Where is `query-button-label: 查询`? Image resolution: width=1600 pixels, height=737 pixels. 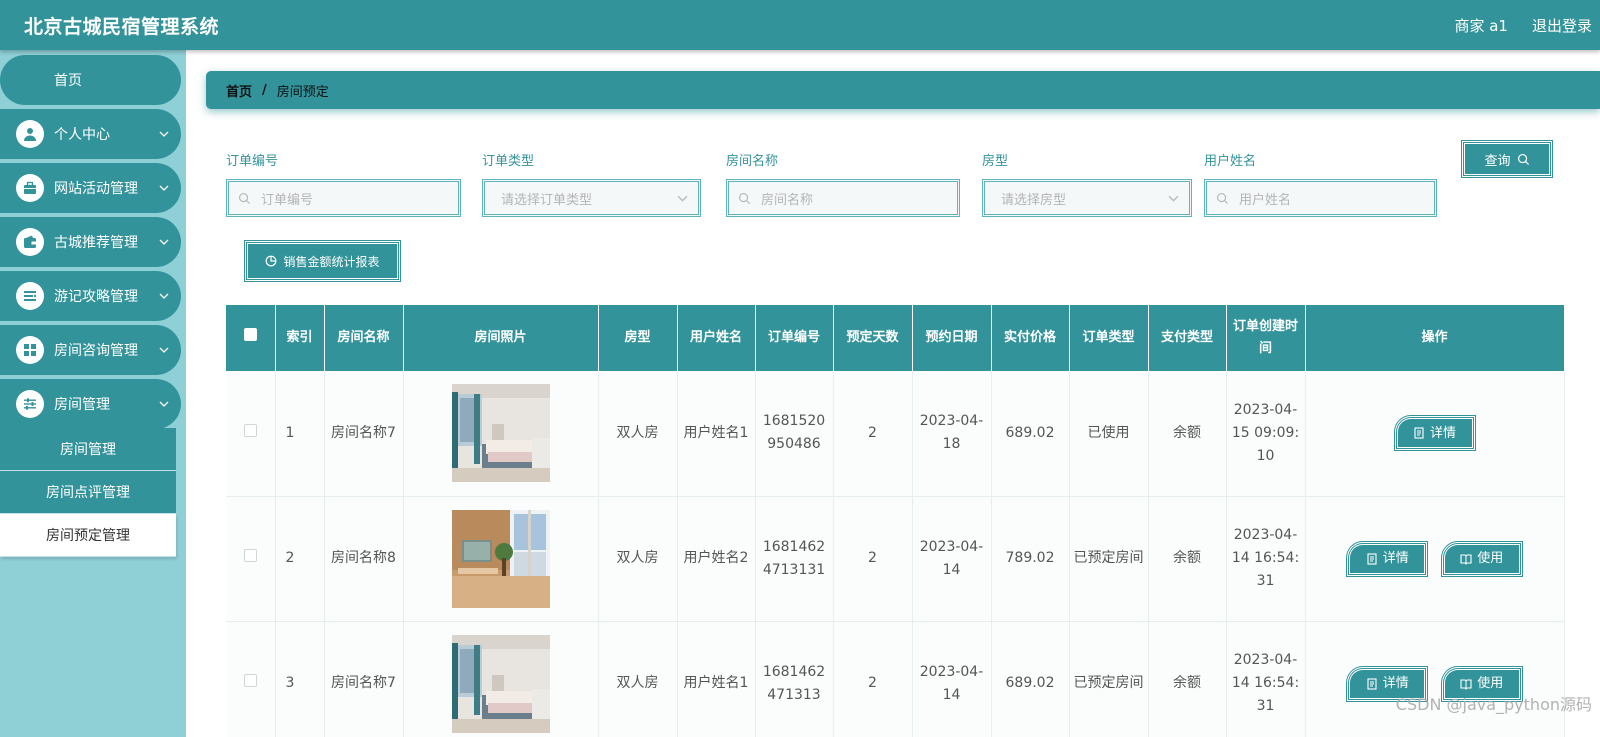 query-button-label: 查询 is located at coordinates (1497, 161).